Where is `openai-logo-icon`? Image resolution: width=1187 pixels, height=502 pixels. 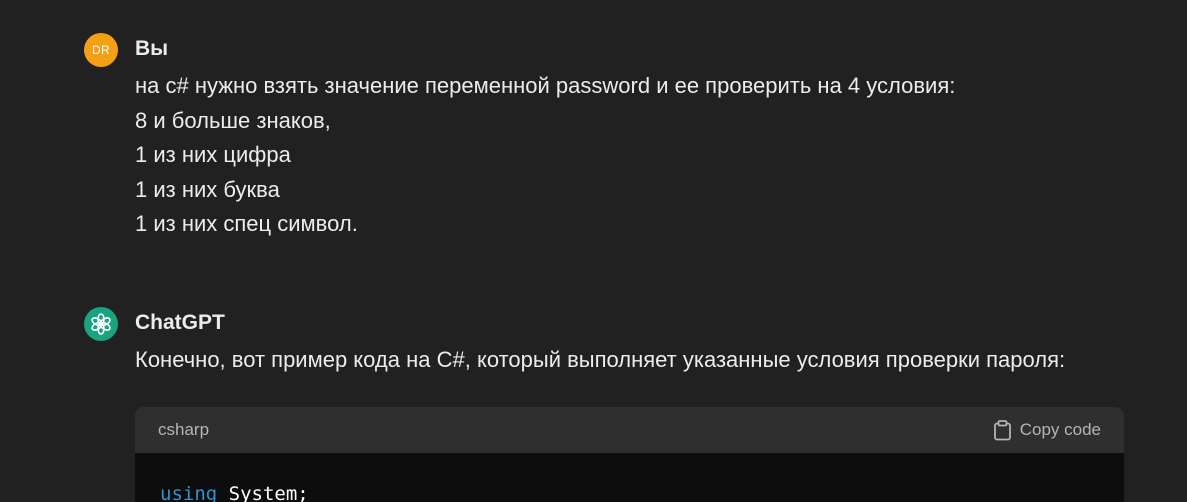
openai-logo-icon is located at coordinates (101, 324).